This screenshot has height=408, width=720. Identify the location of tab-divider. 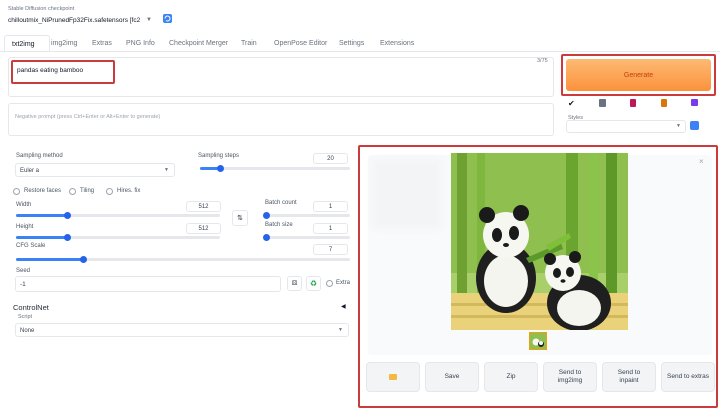
(360, 51).